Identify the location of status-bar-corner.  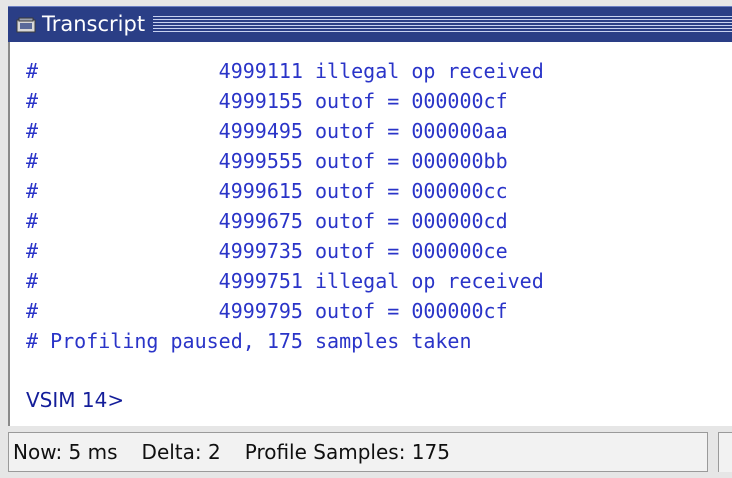
(725, 452).